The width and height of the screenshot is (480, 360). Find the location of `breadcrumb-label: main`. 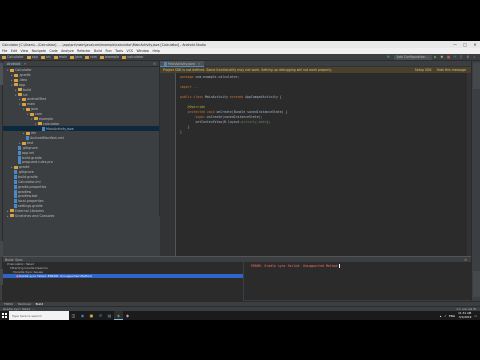

breadcrumb-label: main is located at coordinates (63, 57).